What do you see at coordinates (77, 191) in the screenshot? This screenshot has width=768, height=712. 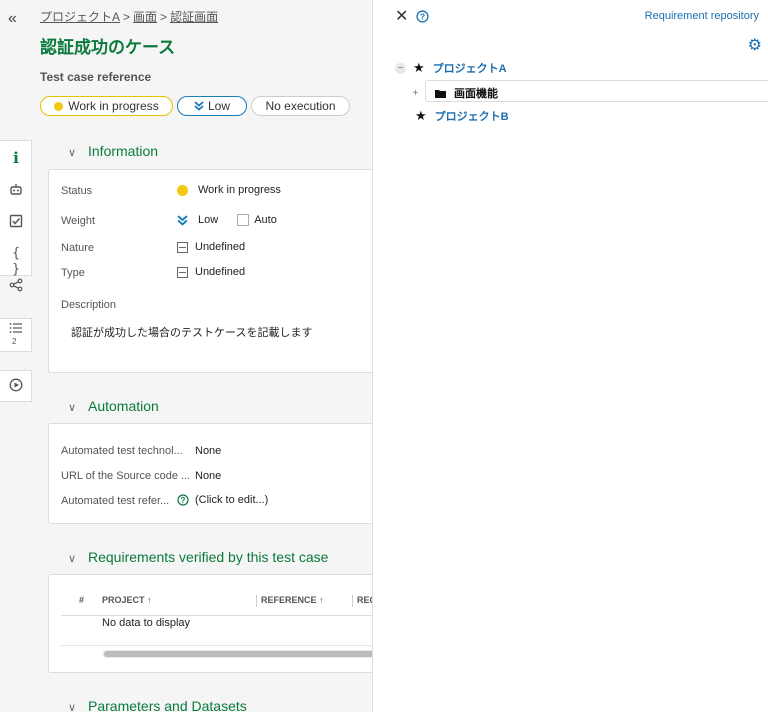 I see `status-label: Status` at bounding box center [77, 191].